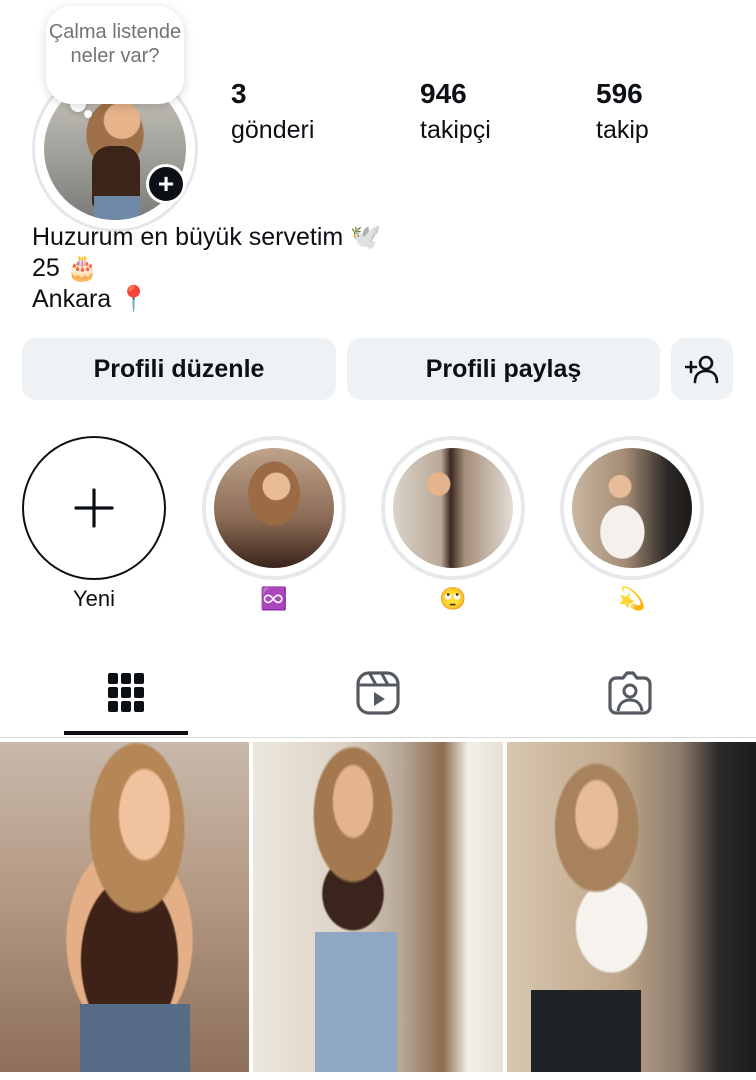 This screenshot has height=1080, width=756. I want to click on new-highlight-button, so click(94, 508).